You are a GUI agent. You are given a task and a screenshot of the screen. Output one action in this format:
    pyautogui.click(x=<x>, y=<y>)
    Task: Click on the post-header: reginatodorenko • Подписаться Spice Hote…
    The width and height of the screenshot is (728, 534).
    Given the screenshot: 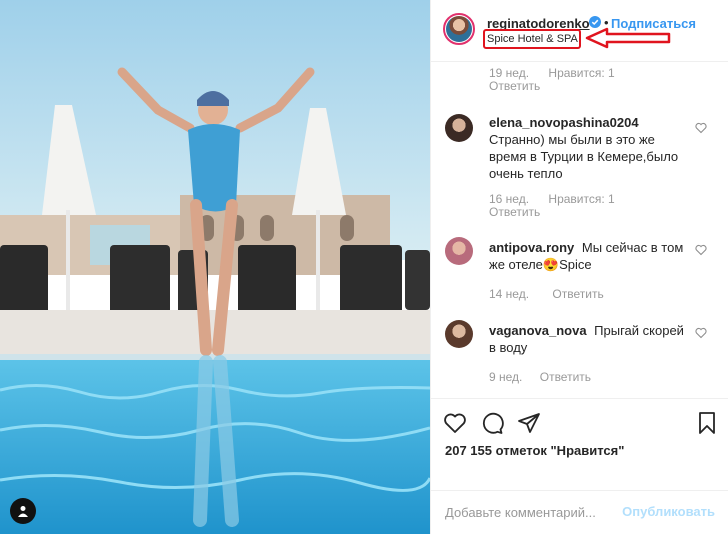 What is the action you would take?
    pyautogui.click(x=579, y=31)
    